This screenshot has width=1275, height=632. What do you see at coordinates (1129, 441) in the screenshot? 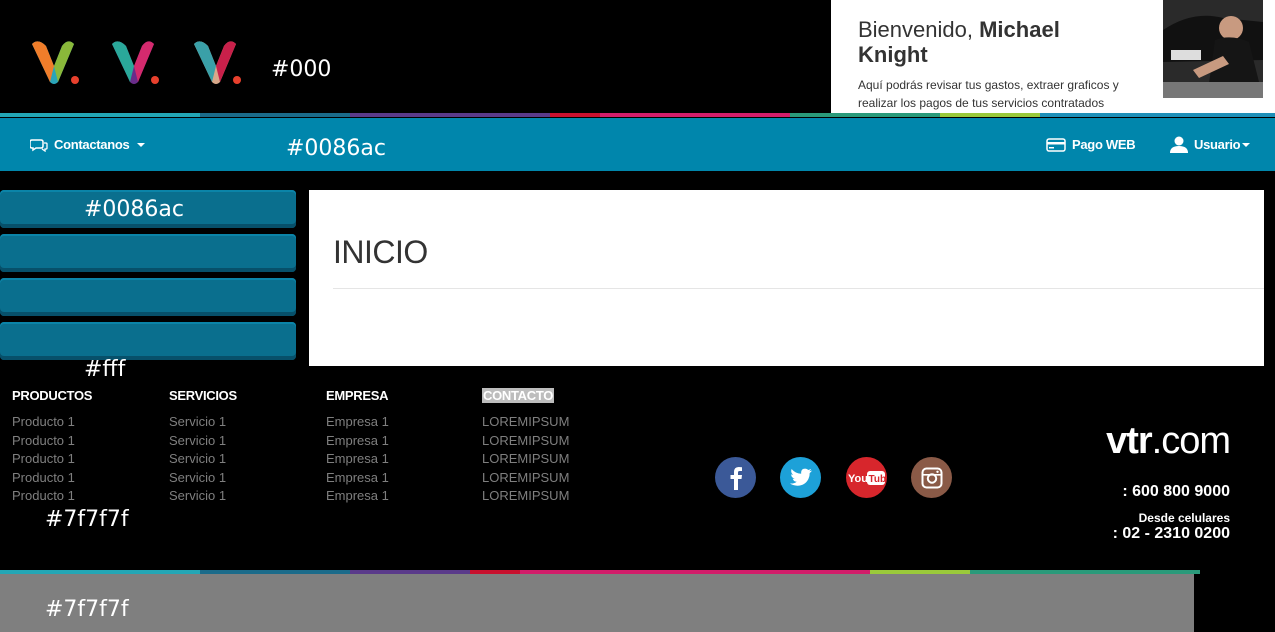
I see `vtr-logo-bold: vtr` at bounding box center [1129, 441].